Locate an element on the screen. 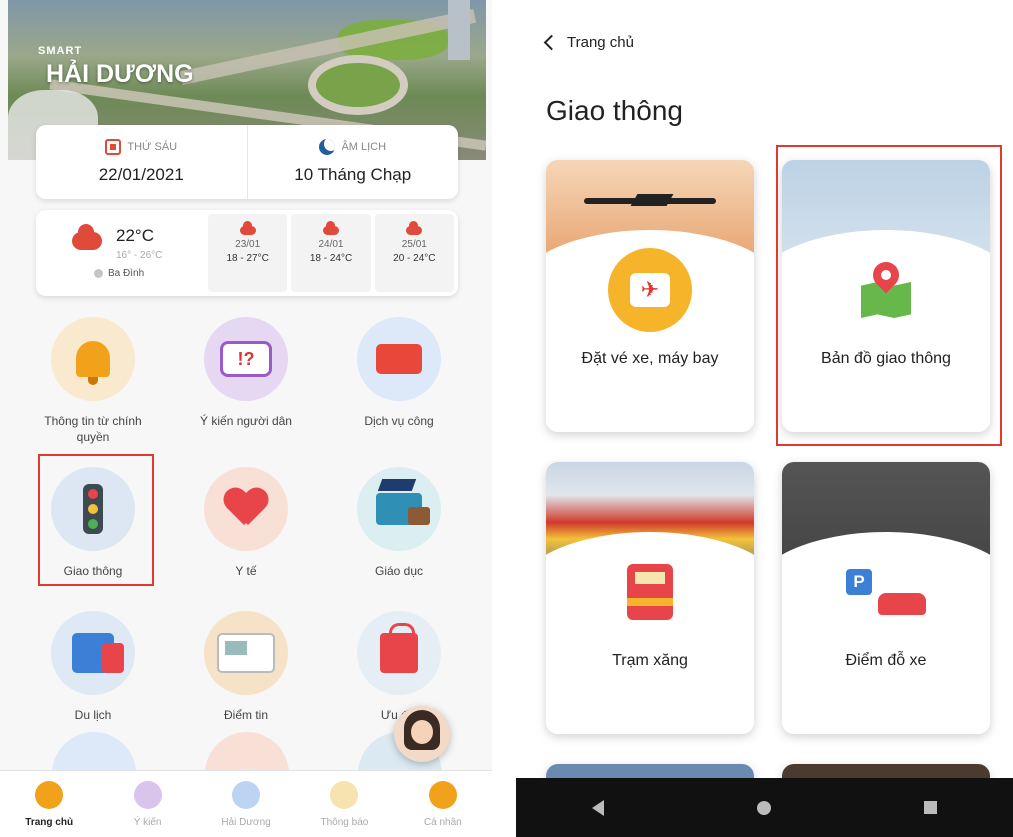 Image resolution: width=1013 pixels, height=837 pixels. tile-partial-tools is located at coordinates (94, 752).